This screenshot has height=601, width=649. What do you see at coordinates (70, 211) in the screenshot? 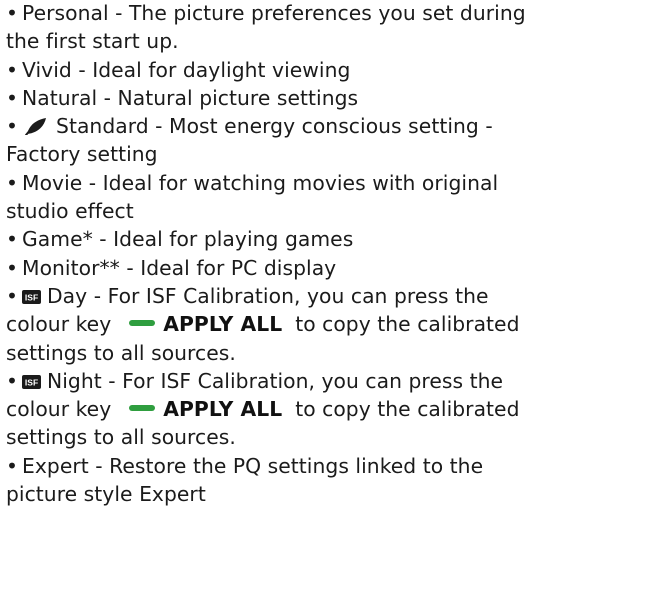
I see `item-text: studio effect` at bounding box center [70, 211].